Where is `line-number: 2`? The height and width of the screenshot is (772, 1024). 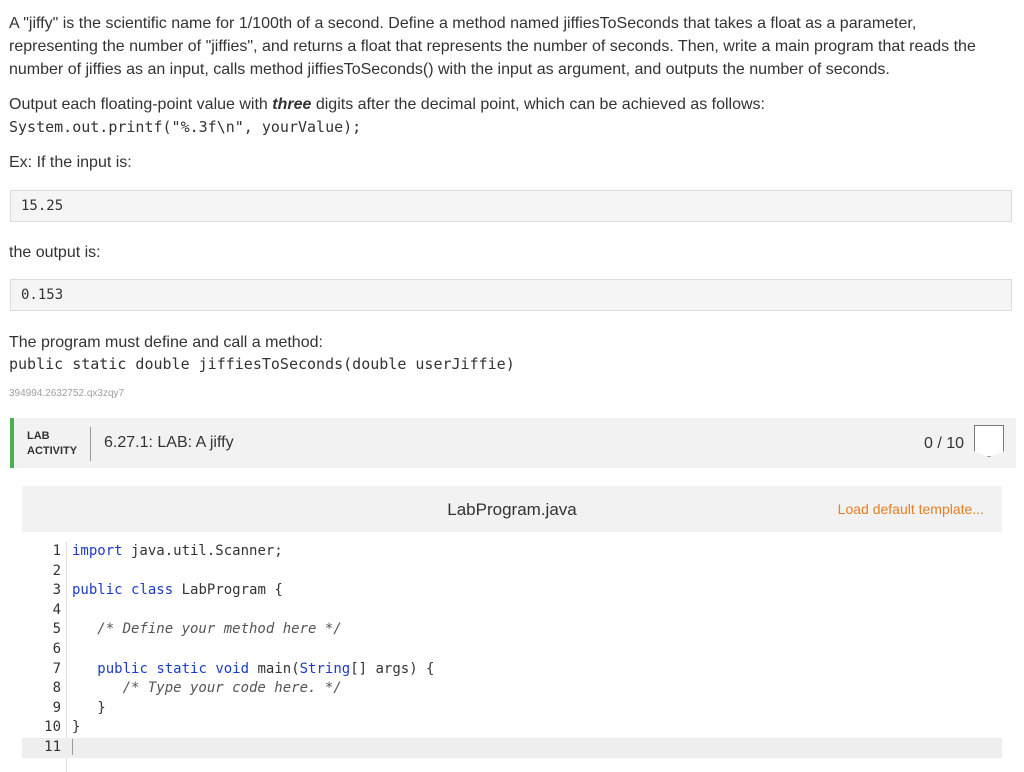 line-number: 2 is located at coordinates (56, 570).